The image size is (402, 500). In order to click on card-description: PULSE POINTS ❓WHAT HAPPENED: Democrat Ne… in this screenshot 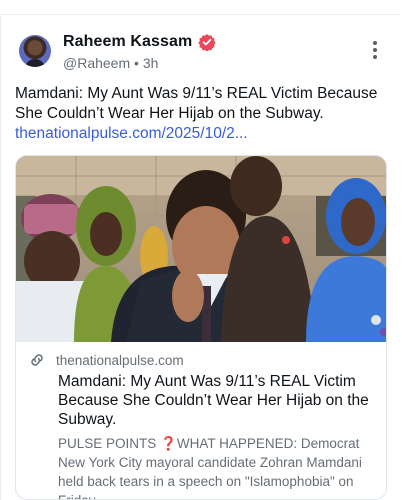, I will do `click(216, 466)`.